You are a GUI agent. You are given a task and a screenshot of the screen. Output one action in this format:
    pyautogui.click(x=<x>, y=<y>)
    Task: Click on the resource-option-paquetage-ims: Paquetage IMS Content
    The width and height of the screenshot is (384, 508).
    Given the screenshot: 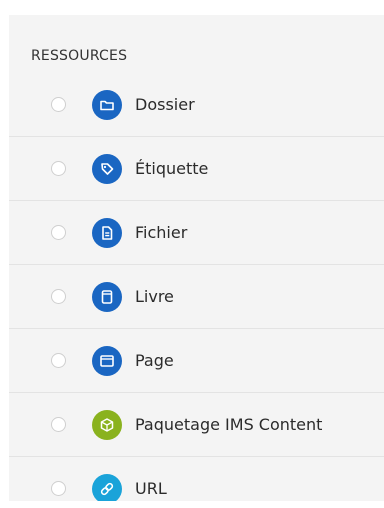 What is the action you would take?
    pyautogui.click(x=196, y=425)
    